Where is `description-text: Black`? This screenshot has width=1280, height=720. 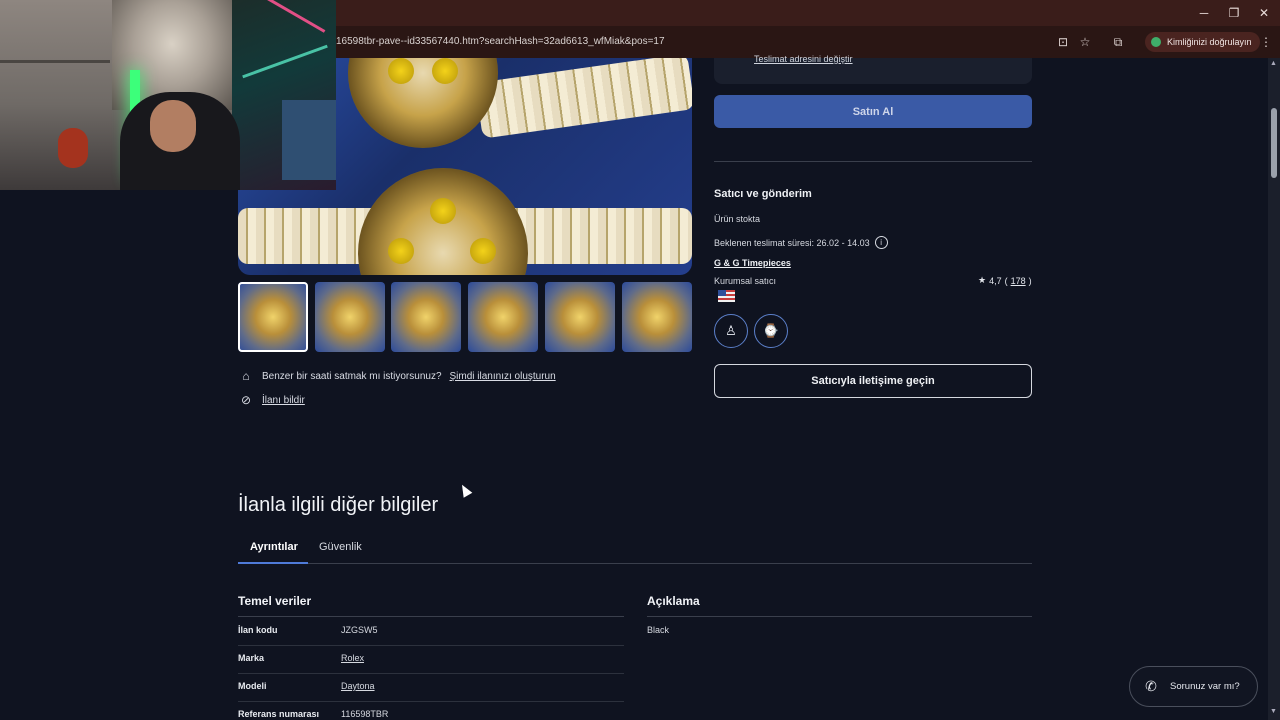 description-text: Black is located at coordinates (658, 630).